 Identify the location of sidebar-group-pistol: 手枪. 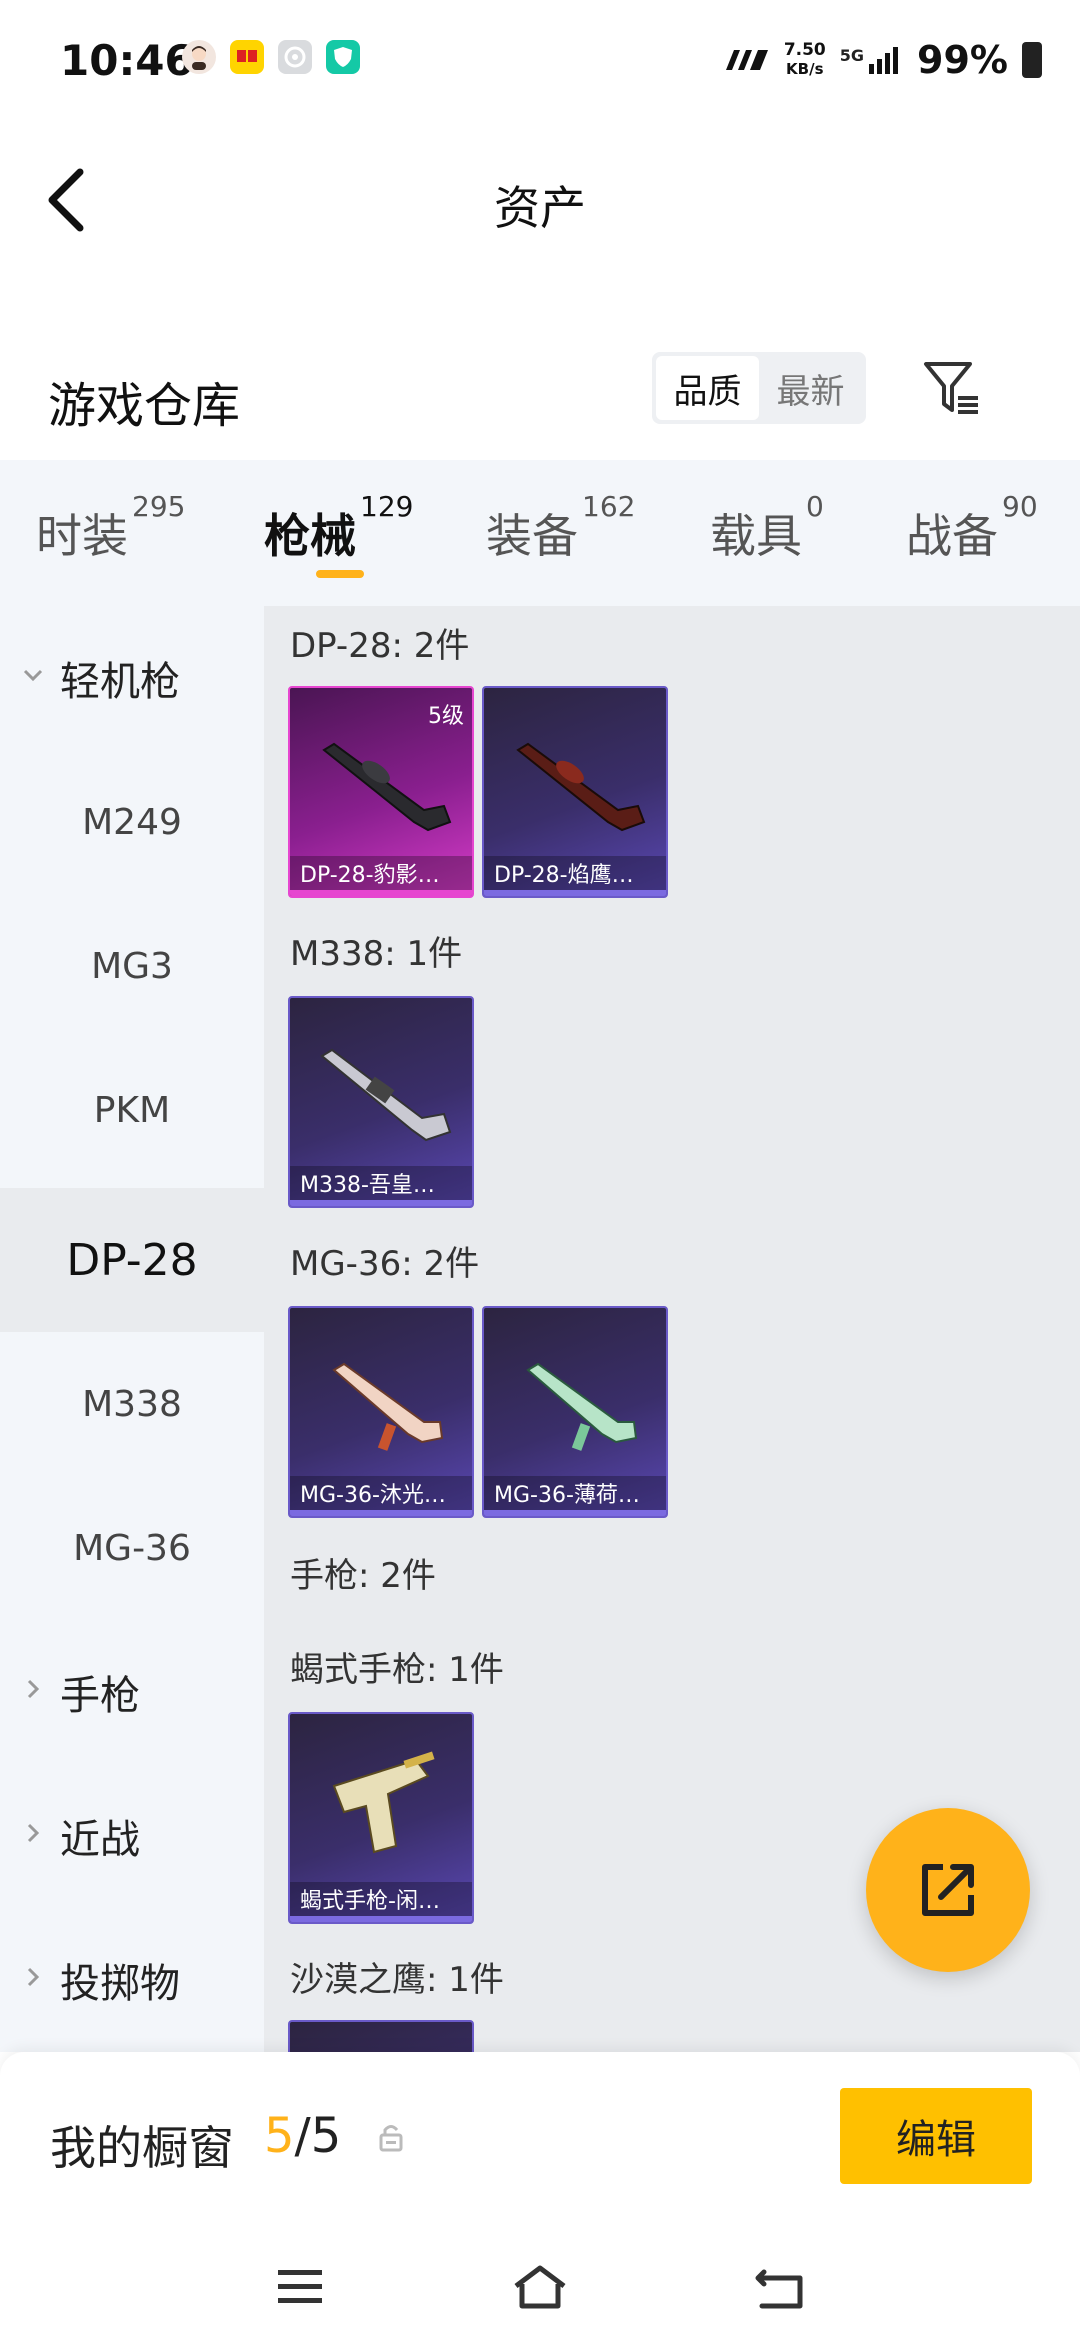
(132, 1692).